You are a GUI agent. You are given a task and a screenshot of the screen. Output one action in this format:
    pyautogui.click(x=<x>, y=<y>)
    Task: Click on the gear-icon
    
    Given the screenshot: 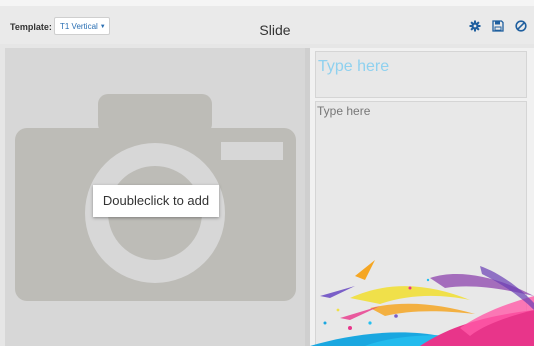 What is the action you would take?
    pyautogui.click(x=476, y=27)
    